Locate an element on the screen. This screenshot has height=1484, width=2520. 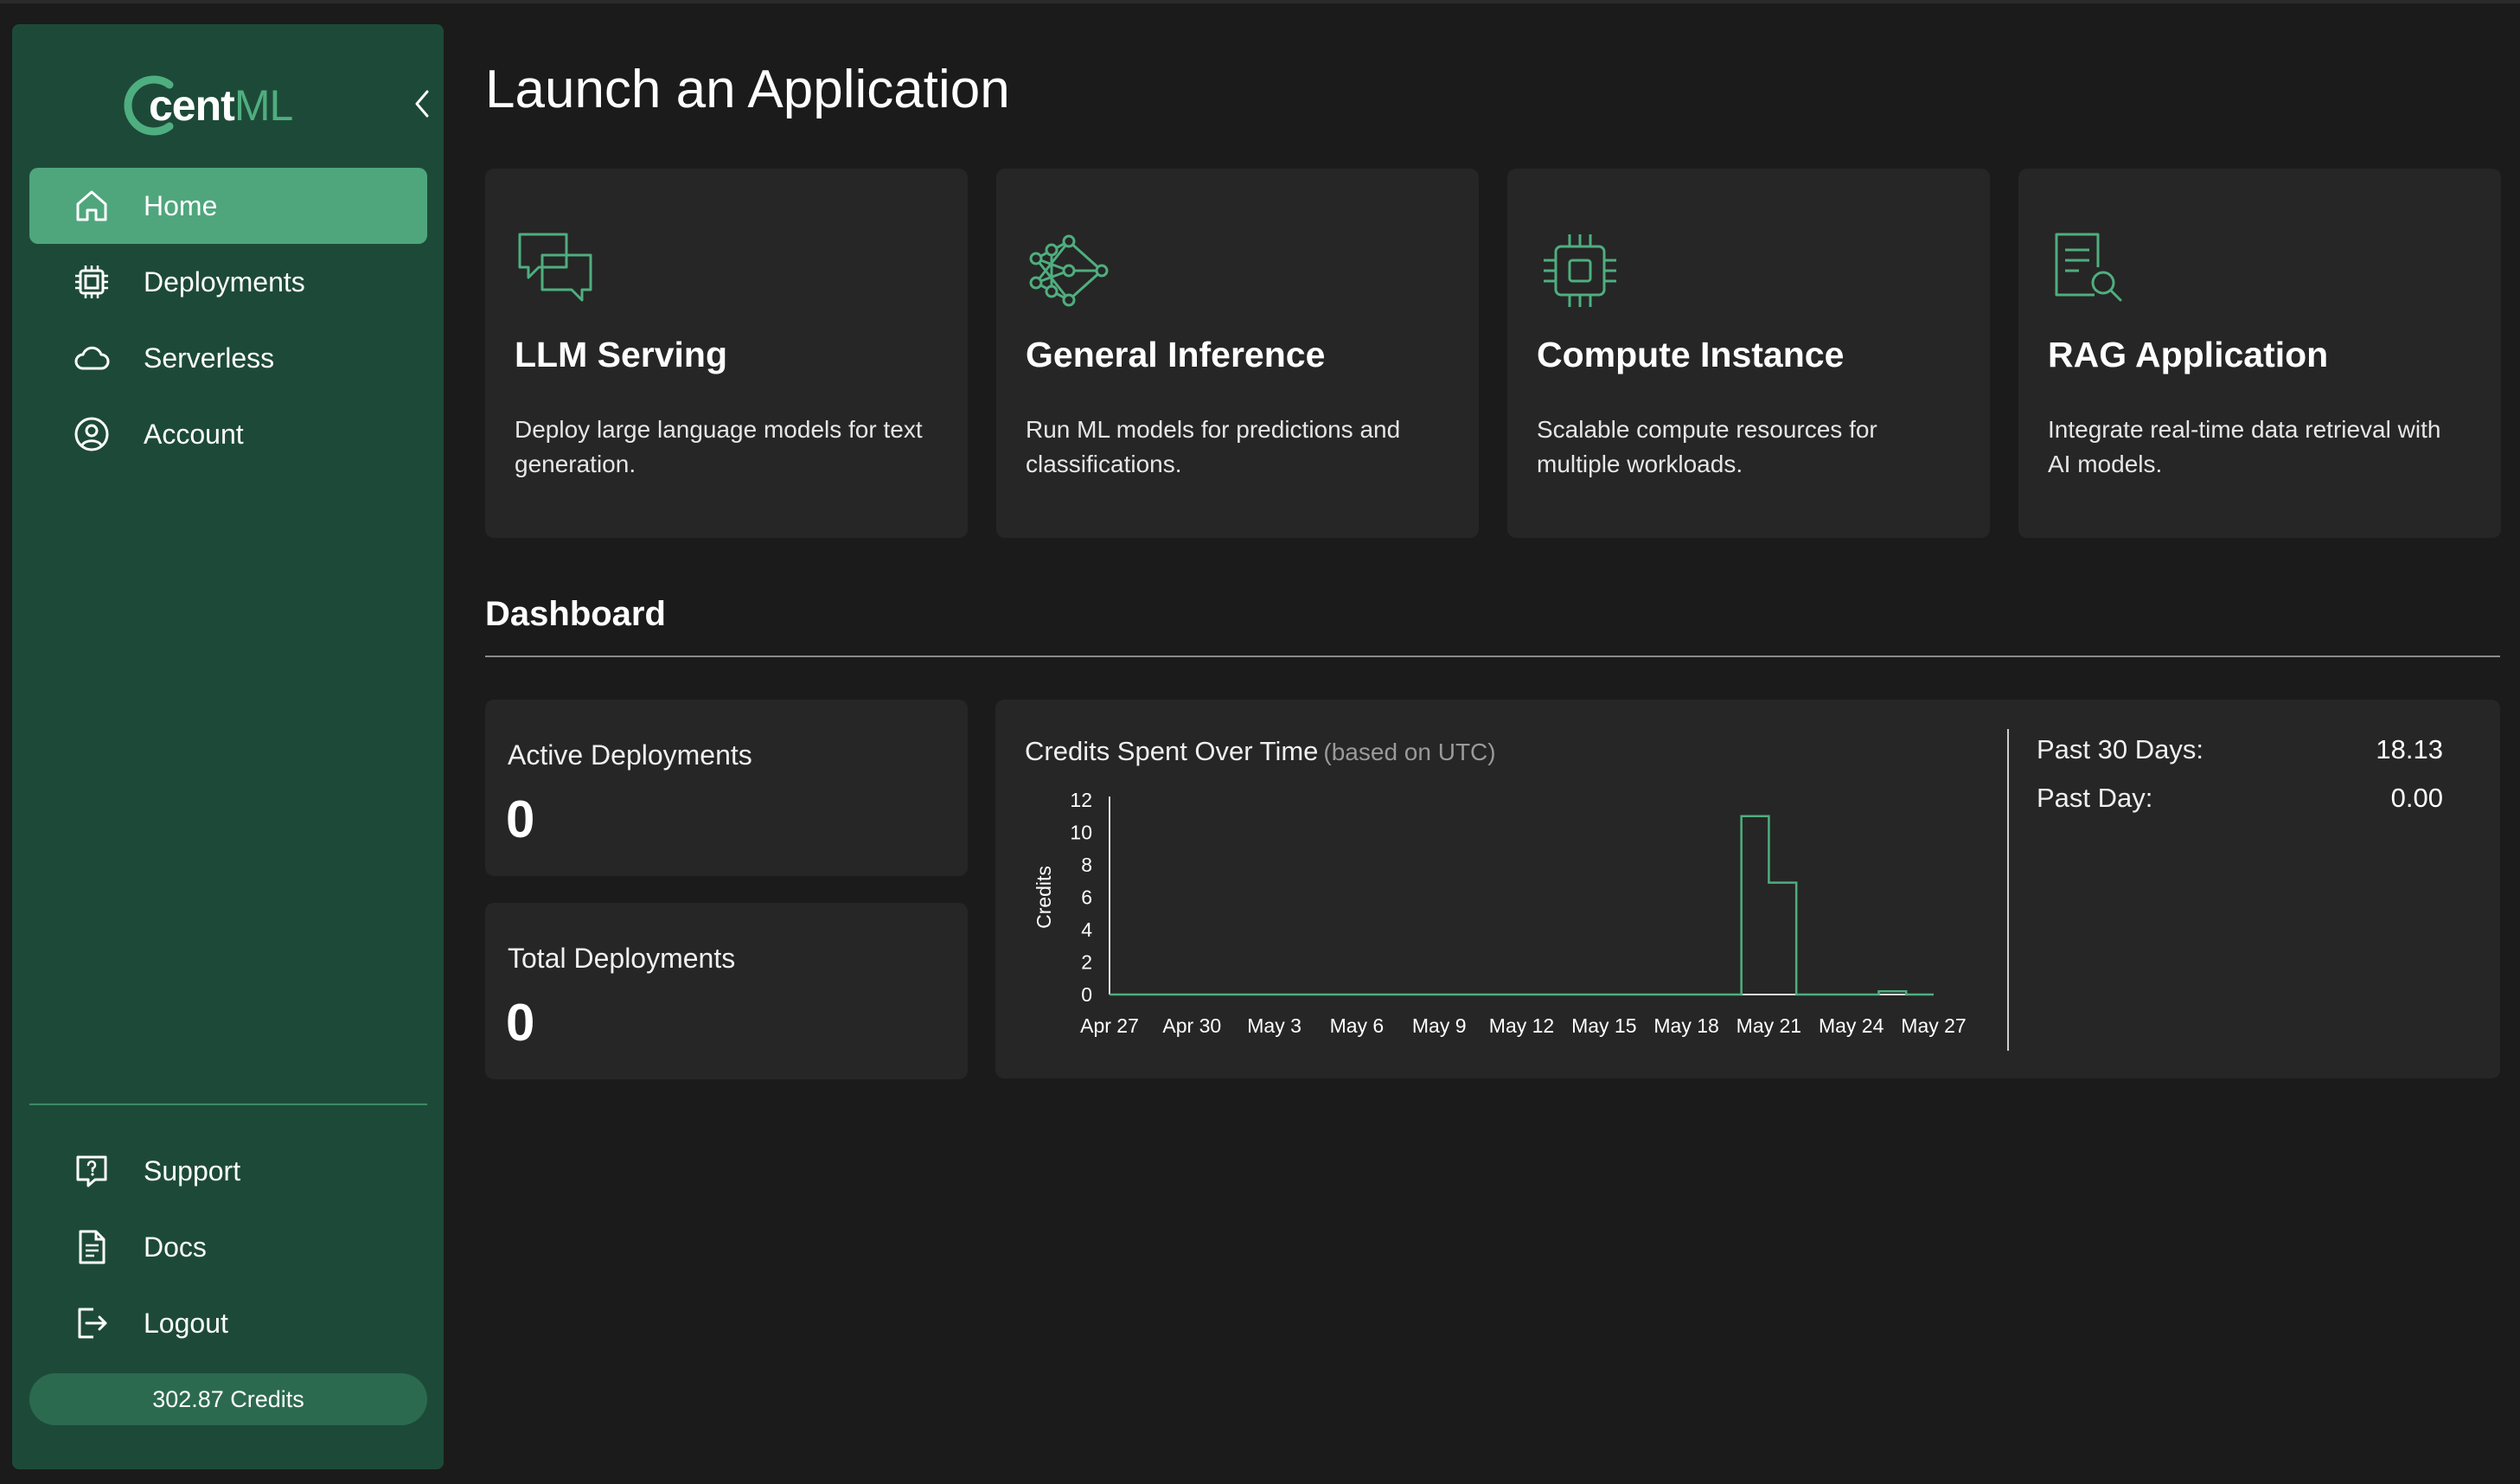
nav-item-serverless: Serverless is located at coordinates (228, 358).